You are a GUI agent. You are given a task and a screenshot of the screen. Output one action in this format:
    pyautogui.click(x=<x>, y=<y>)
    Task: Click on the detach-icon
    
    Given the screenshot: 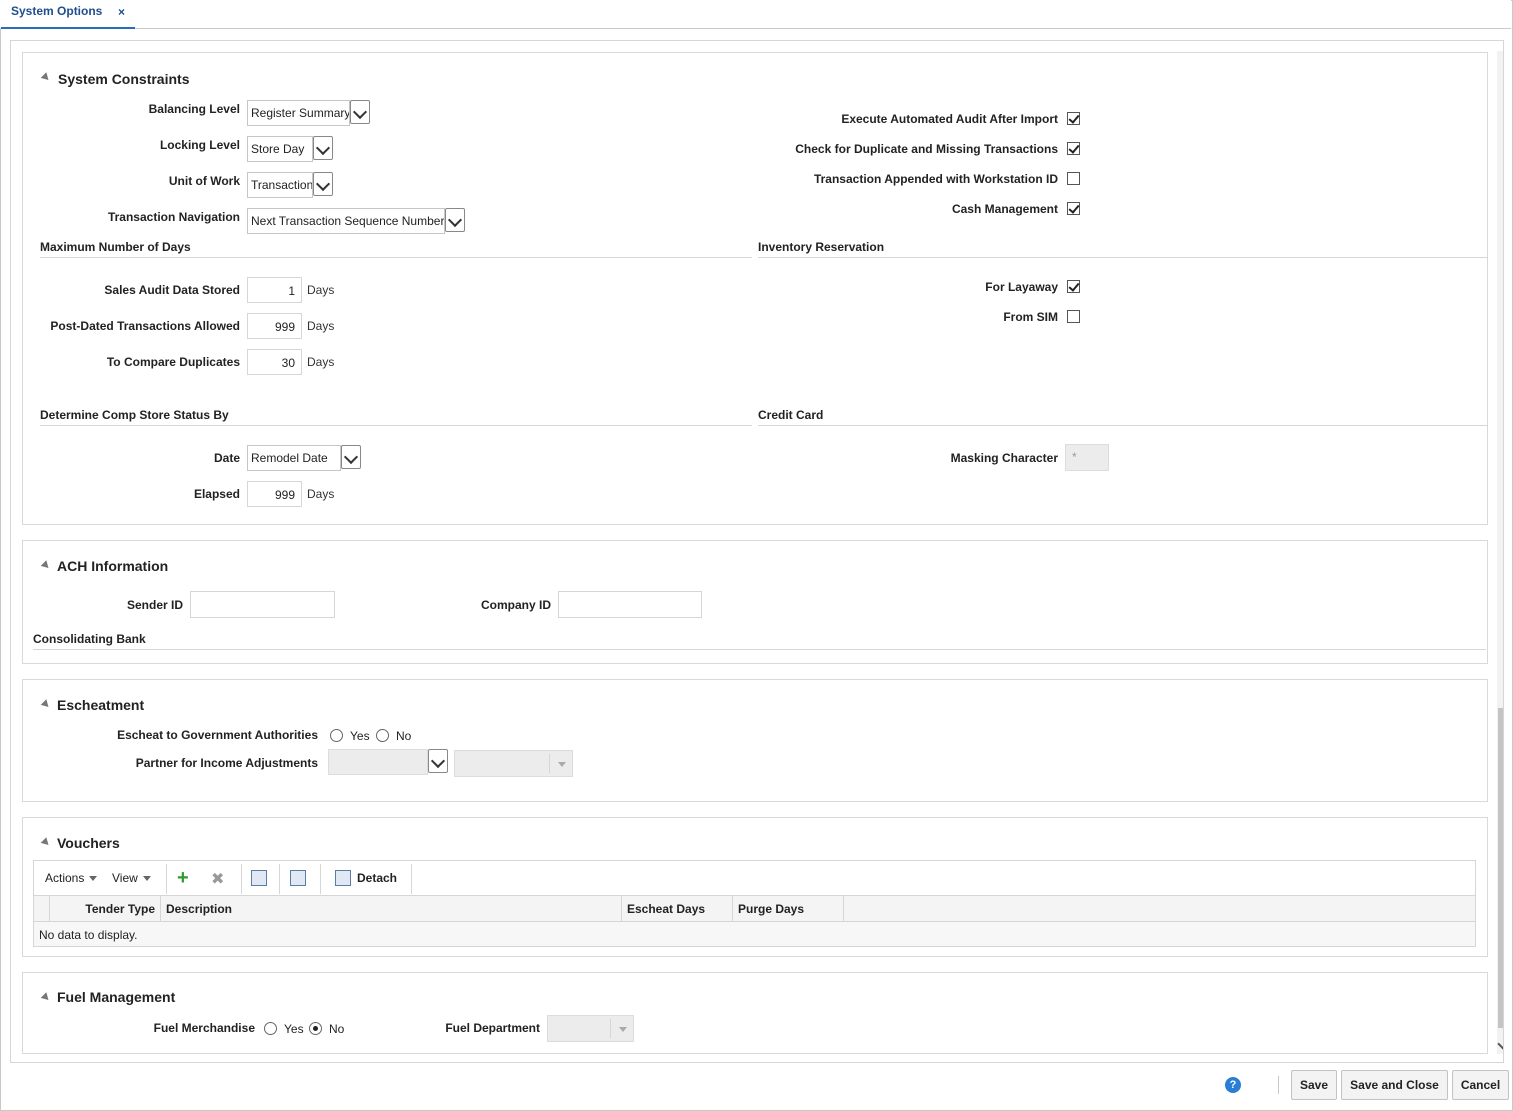 What is the action you would take?
    pyautogui.click(x=343, y=878)
    